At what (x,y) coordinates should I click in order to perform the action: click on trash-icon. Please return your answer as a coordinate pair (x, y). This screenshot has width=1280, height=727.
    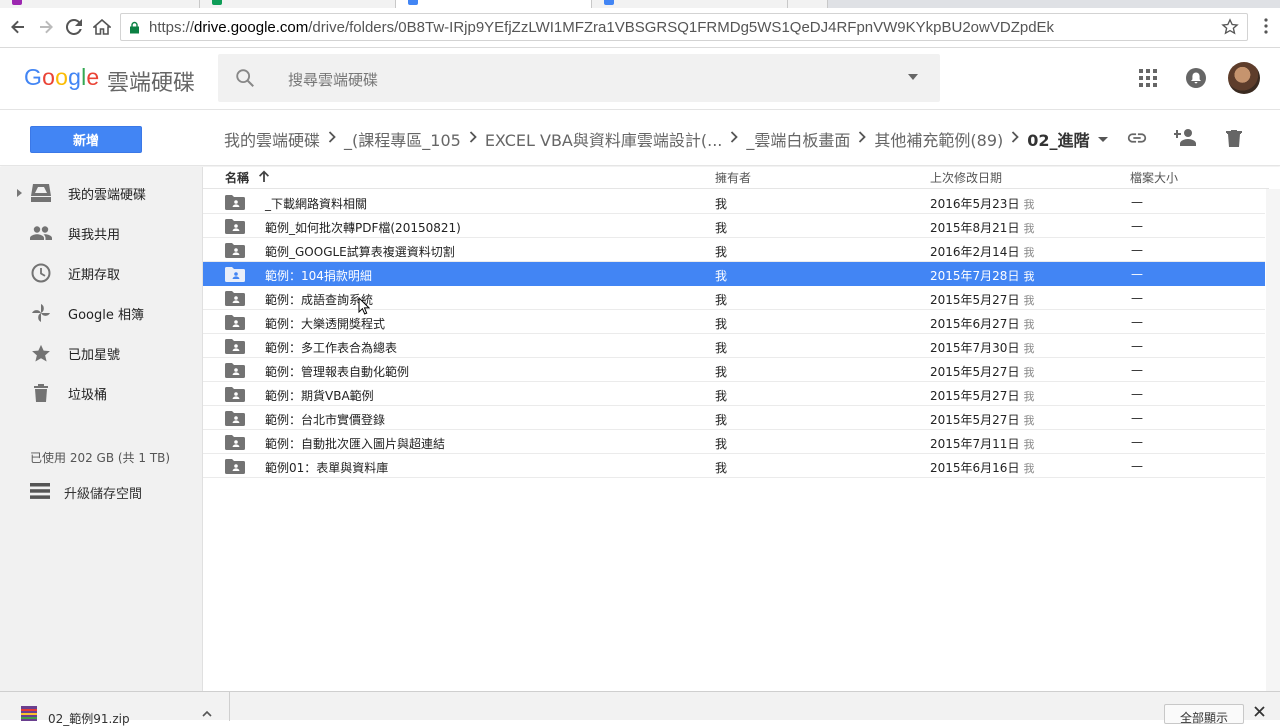
    Looking at the image, I should click on (41, 393).